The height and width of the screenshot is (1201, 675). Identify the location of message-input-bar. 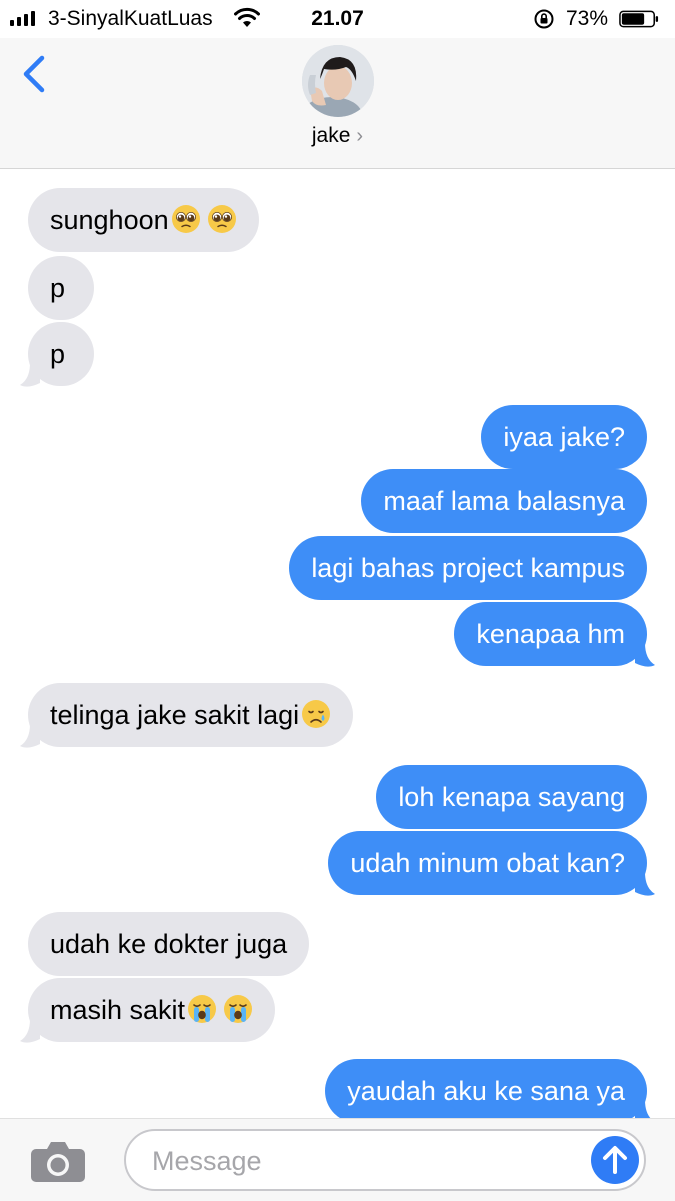
(337, 1159).